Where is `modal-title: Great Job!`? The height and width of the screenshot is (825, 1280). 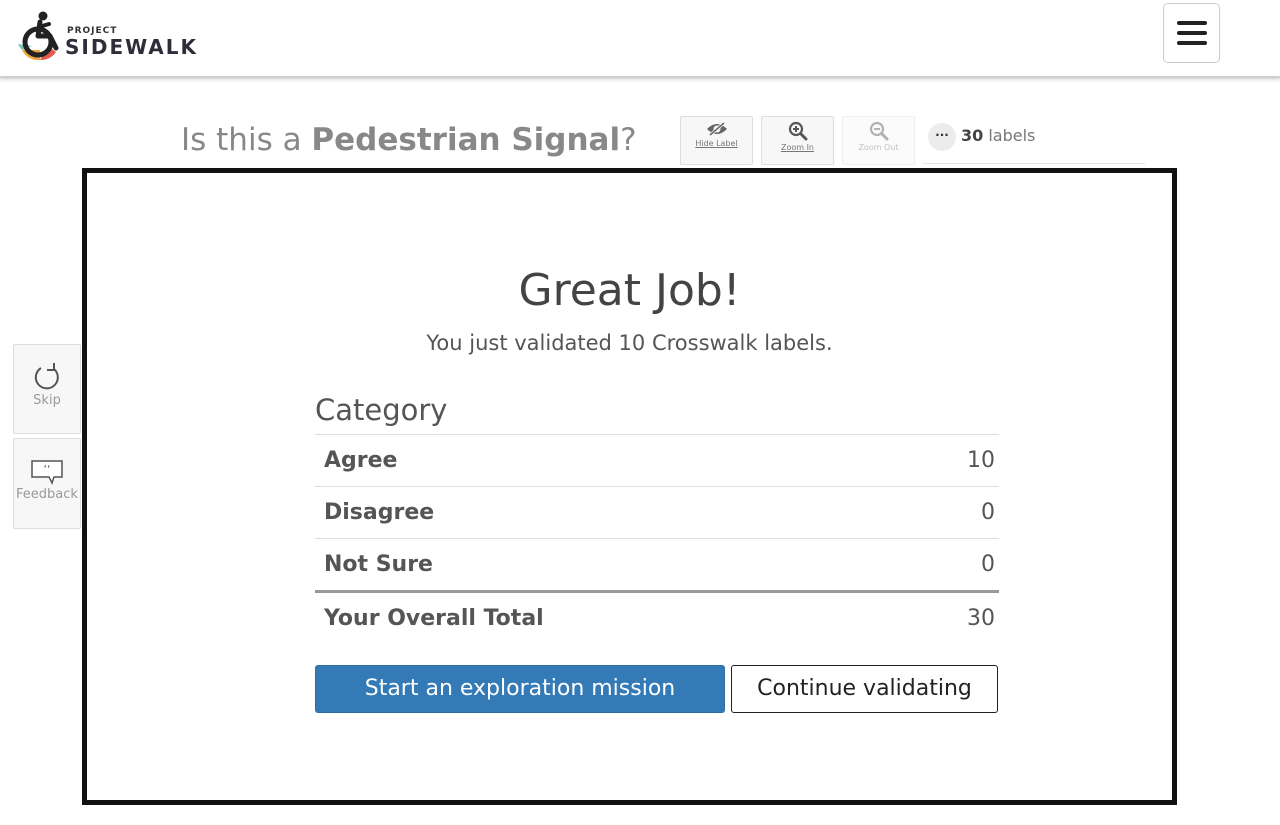
modal-title: Great Job! is located at coordinates (629, 290).